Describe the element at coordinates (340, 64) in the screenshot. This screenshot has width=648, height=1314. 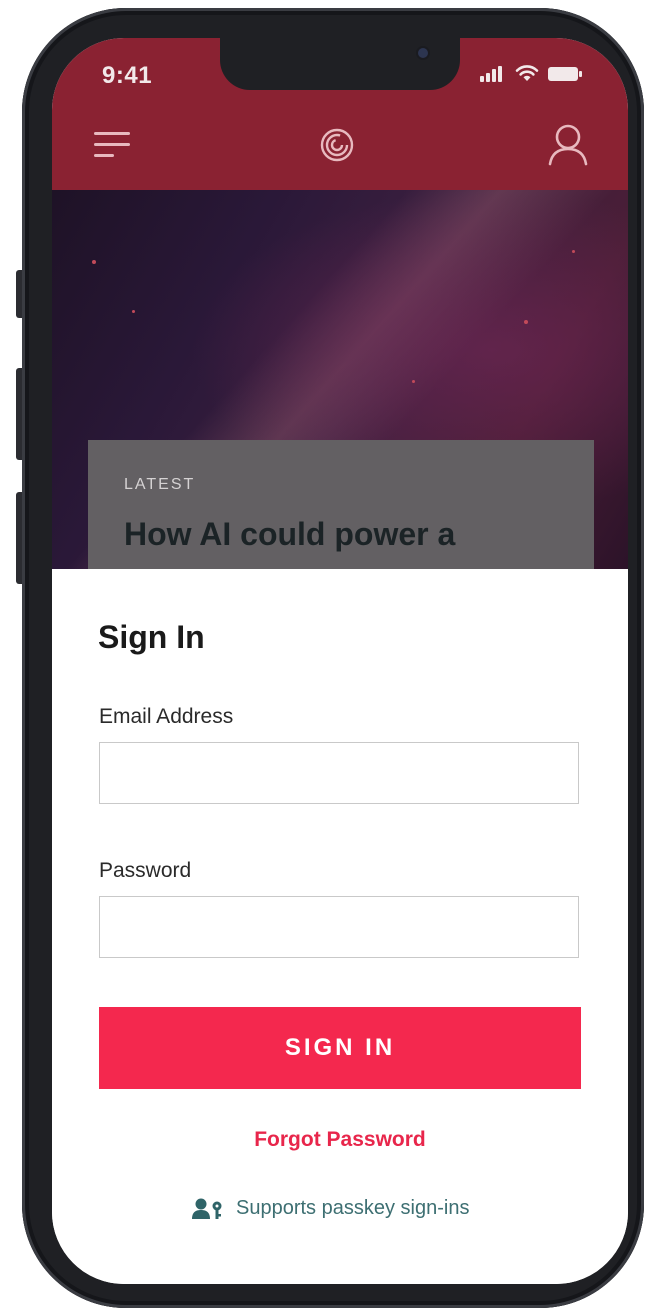
I see `notch` at that location.